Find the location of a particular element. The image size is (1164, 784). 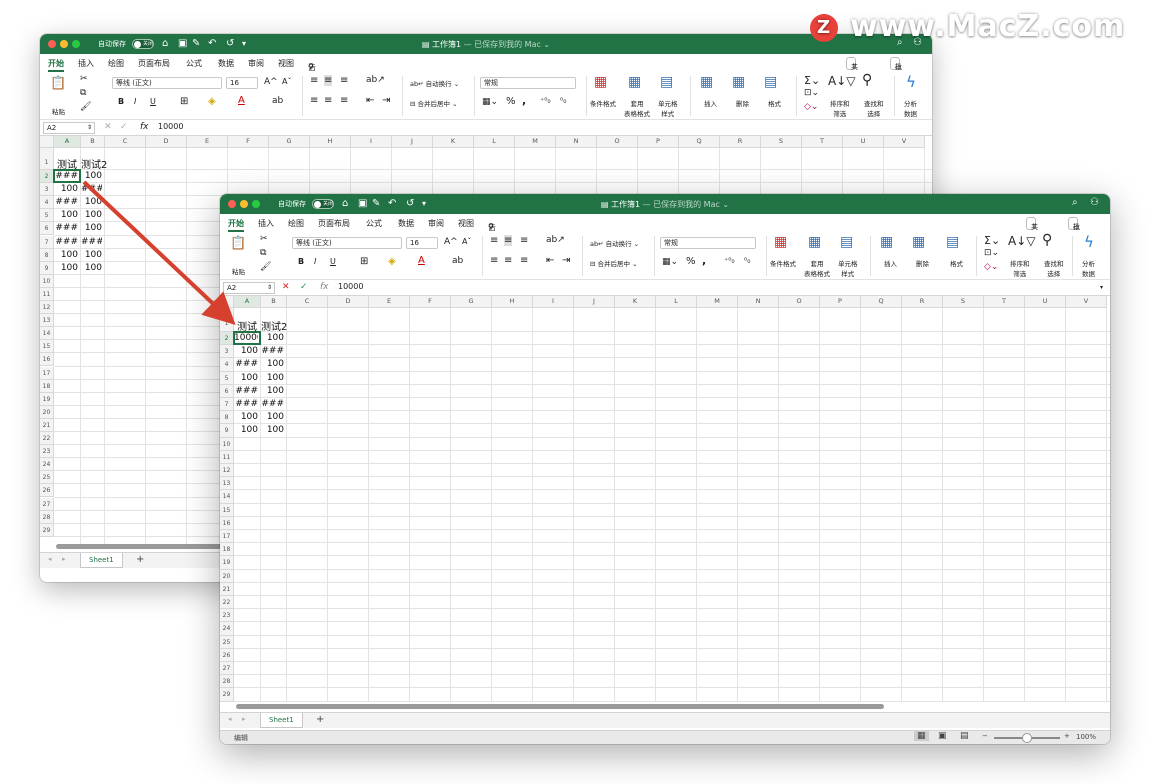

next-sheet-icon: ▸ is located at coordinates (244, 719).